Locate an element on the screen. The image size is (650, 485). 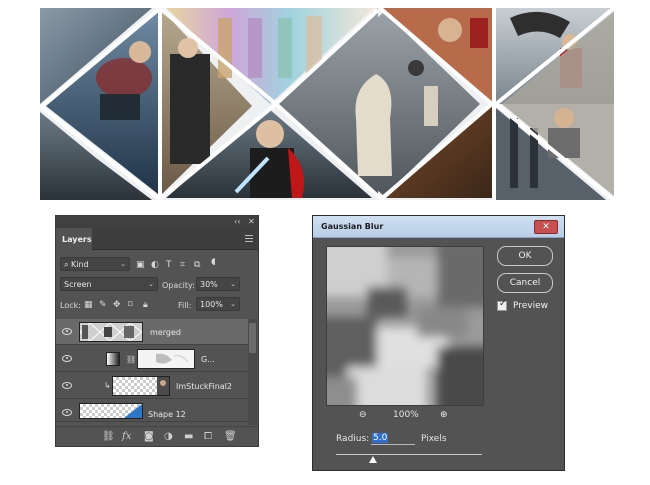
fx-icon: fx is located at coordinates (126, 436).